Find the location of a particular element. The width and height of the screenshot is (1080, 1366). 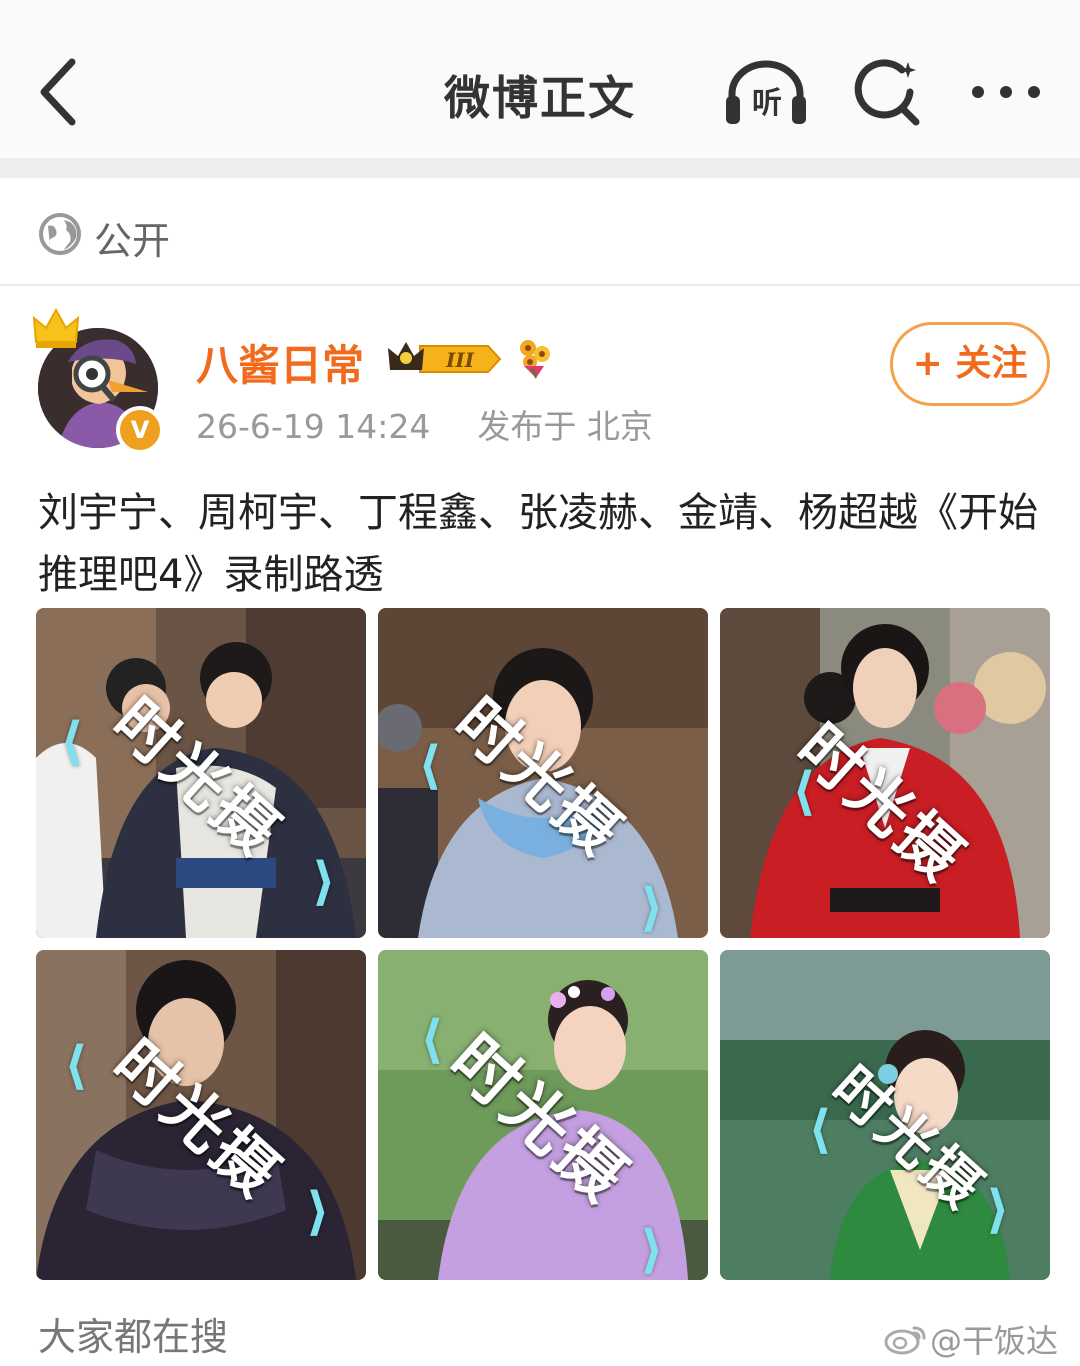

visibility-row: 公开 is located at coordinates (540, 232).